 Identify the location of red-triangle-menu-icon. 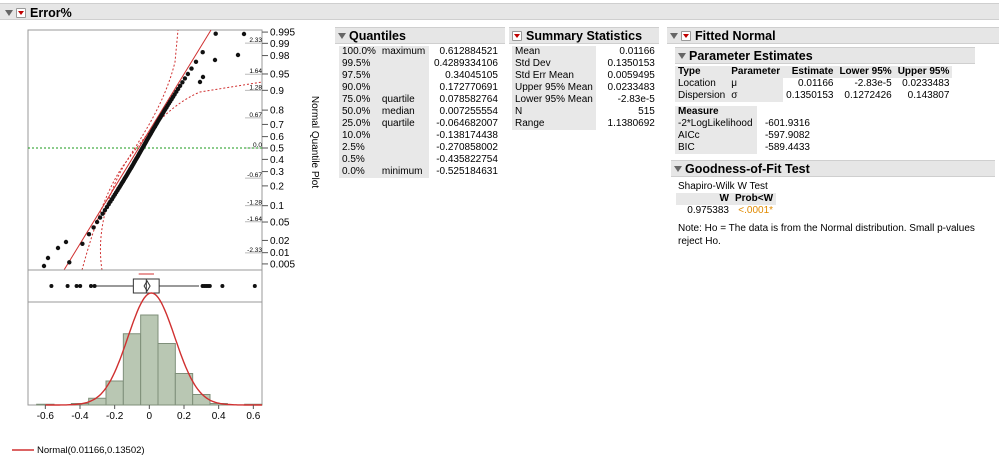
(21, 12).